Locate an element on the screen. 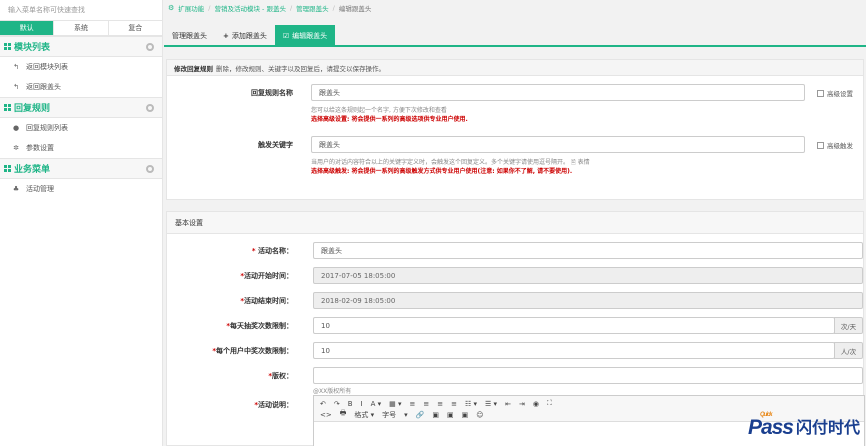 The width and height of the screenshot is (866, 446). sidebar-item-label: 参数设置 is located at coordinates (40, 148).